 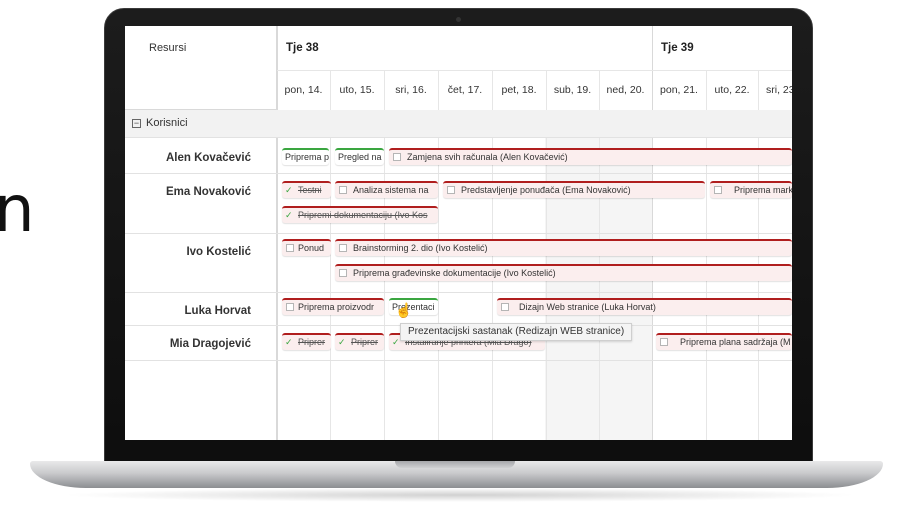 I want to click on task-label: Pripremi dokumentaciju (Ivo Kos, so click(x=363, y=215).